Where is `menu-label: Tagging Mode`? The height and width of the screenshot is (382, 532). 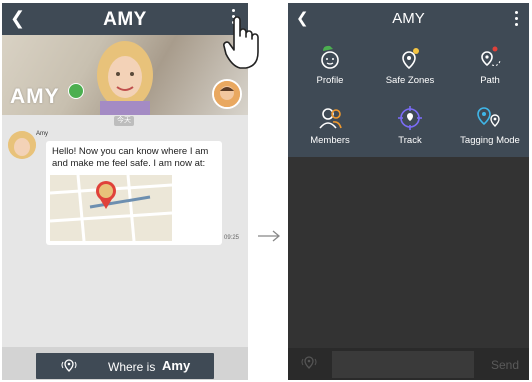
menu-label: Tagging Mode is located at coordinates (490, 140).